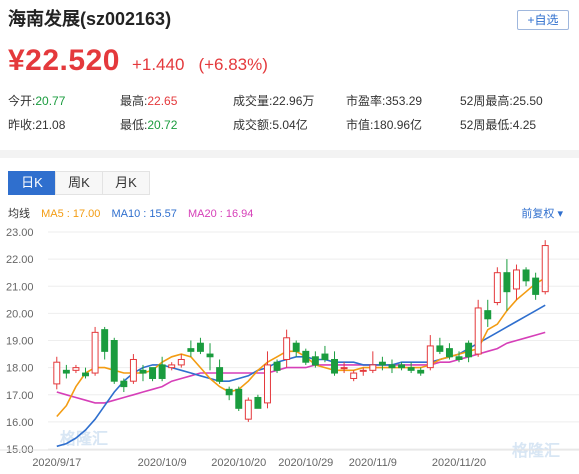  Describe the element at coordinates (20, 314) in the screenshot. I see `y-tick-label: 20.00` at that location.